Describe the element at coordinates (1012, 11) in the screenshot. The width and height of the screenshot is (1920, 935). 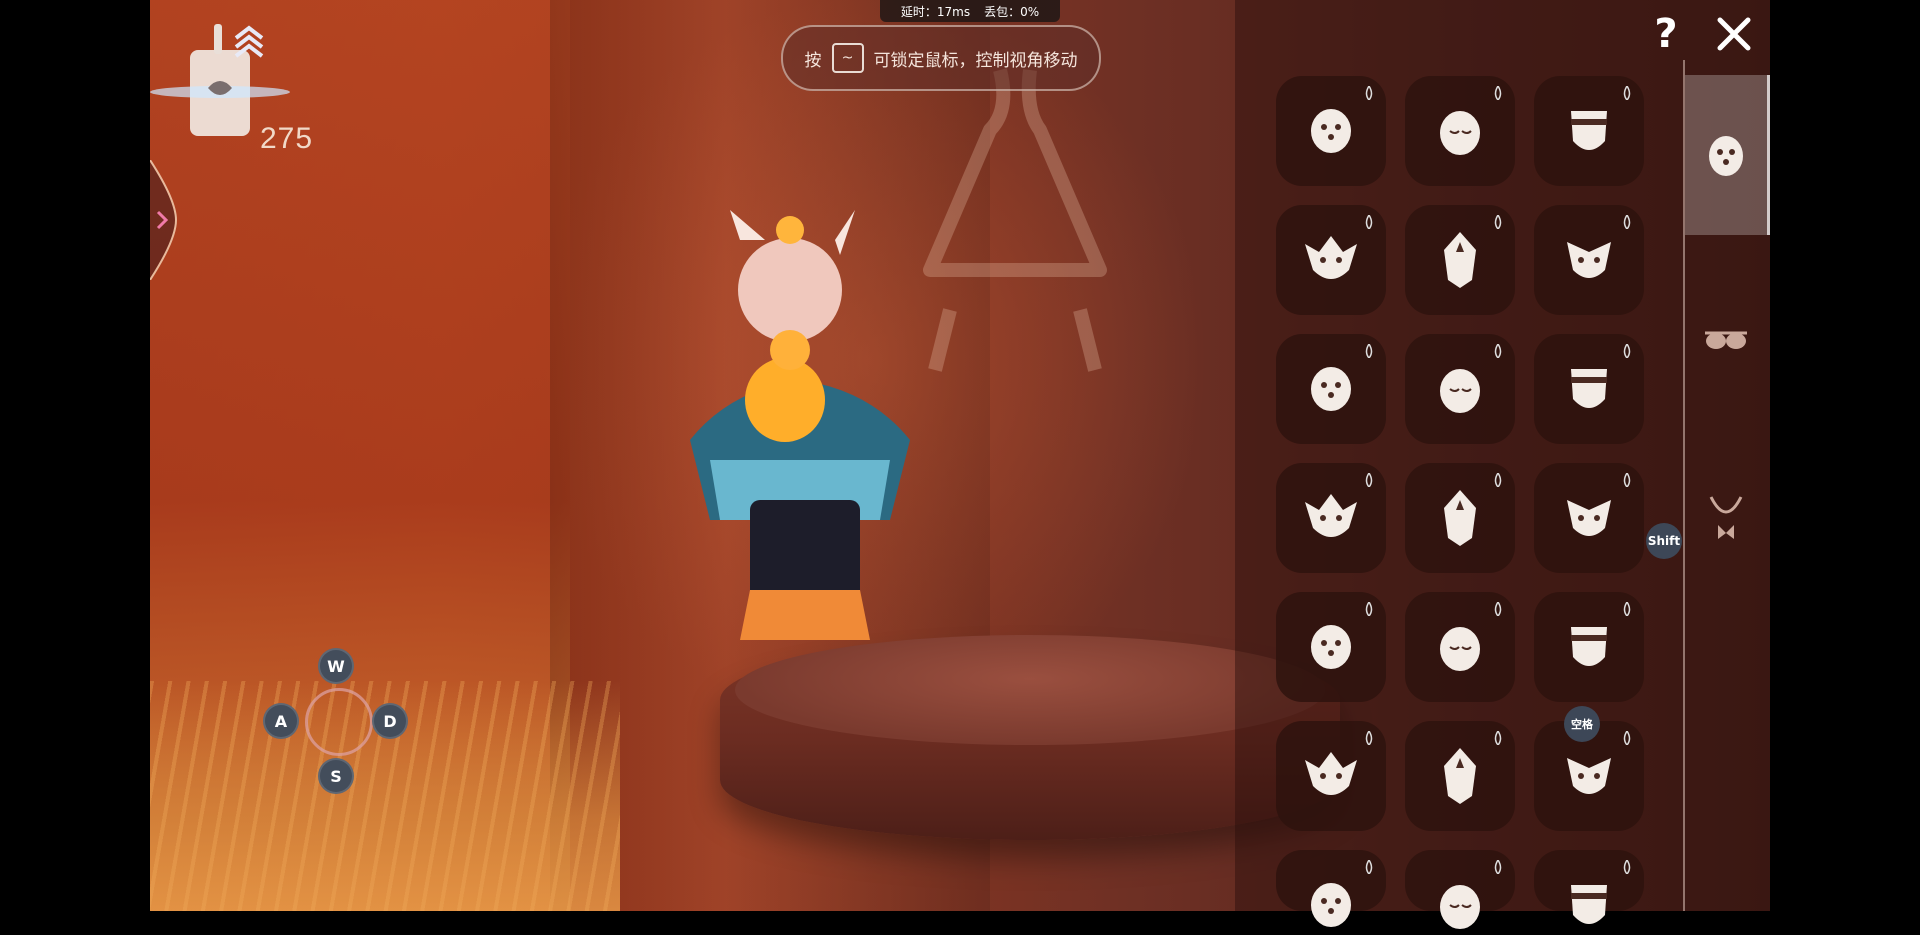
I see `packet-loss-text: 丢包：0%` at that location.